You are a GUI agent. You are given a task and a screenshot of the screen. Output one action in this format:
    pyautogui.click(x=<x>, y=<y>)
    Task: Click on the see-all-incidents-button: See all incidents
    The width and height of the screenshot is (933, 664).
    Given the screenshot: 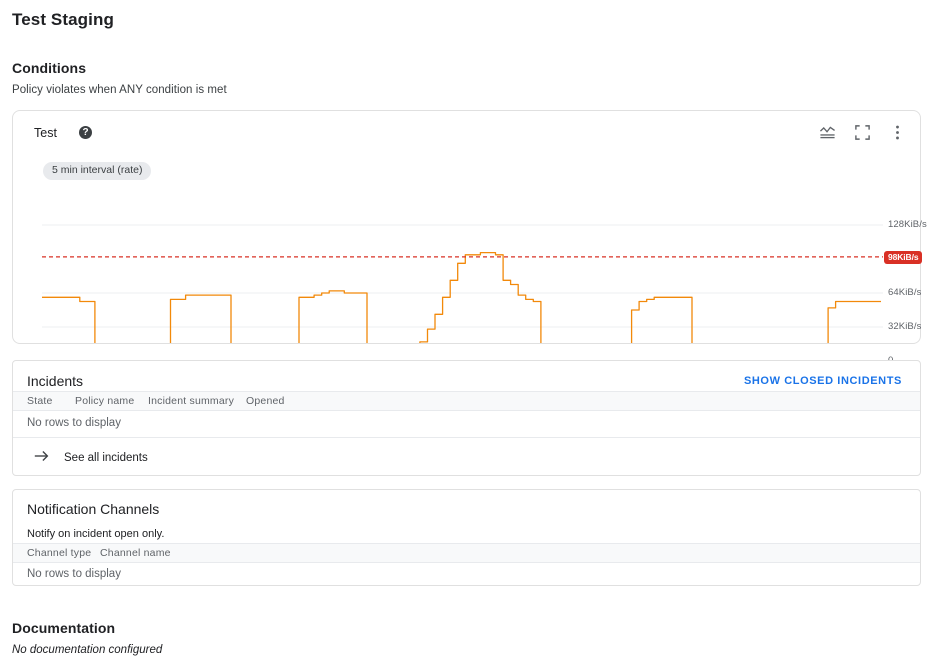 What is the action you would take?
    pyautogui.click(x=90, y=457)
    